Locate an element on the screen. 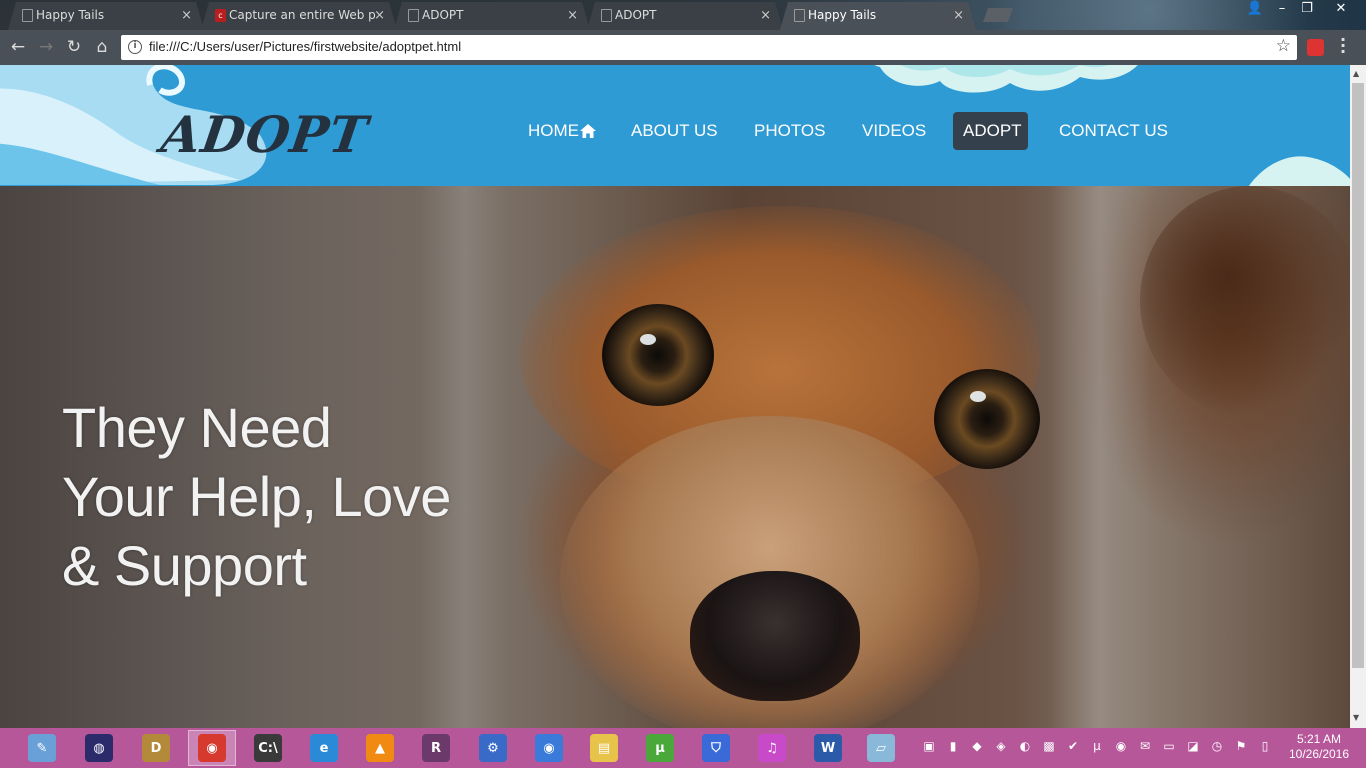  eclipse-icon: ◍ is located at coordinates (99, 748).